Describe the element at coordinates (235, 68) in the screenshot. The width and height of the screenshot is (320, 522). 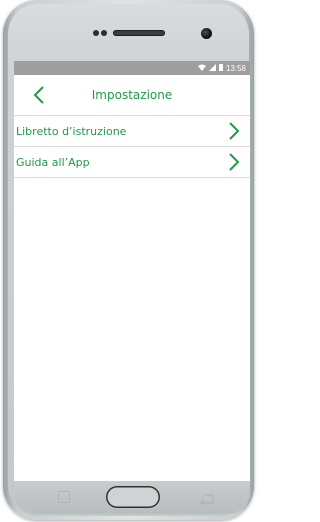
I see `status-time: 13:58` at that location.